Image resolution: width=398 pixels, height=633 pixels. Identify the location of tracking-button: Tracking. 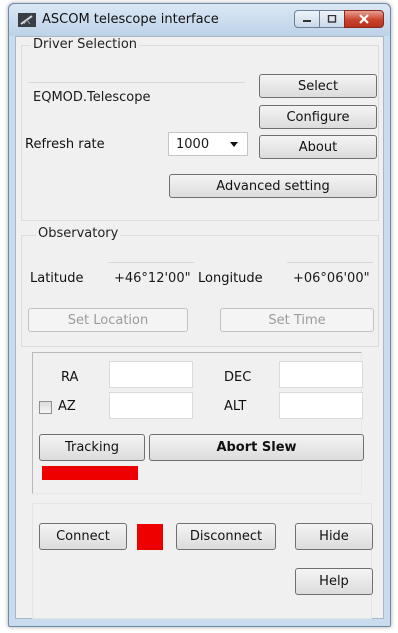
(92, 447).